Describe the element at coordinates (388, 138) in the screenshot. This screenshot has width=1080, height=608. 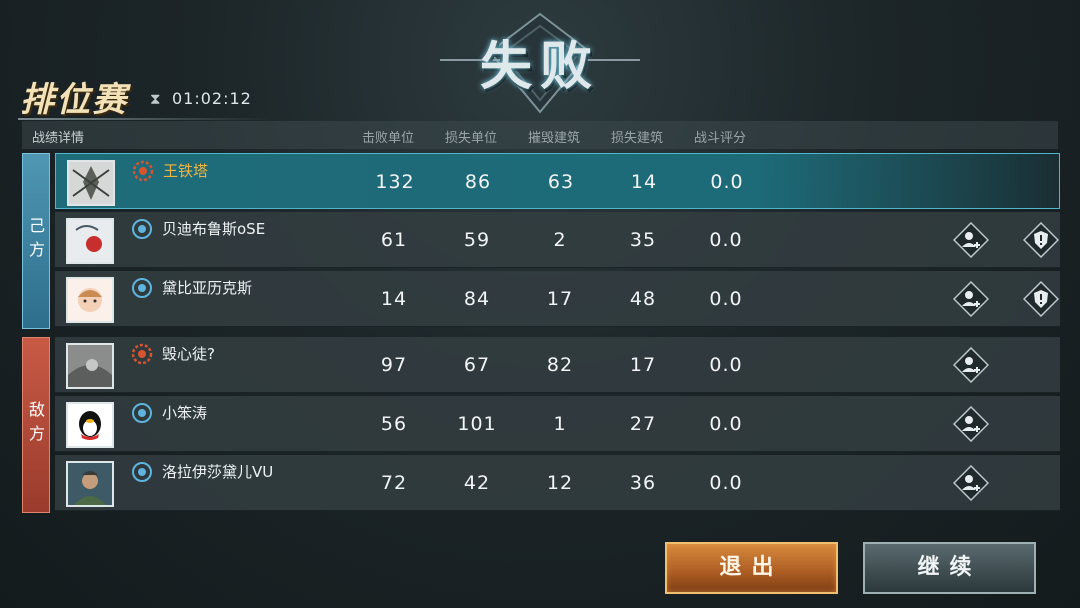
I see `col-kills: 击败单位` at that location.